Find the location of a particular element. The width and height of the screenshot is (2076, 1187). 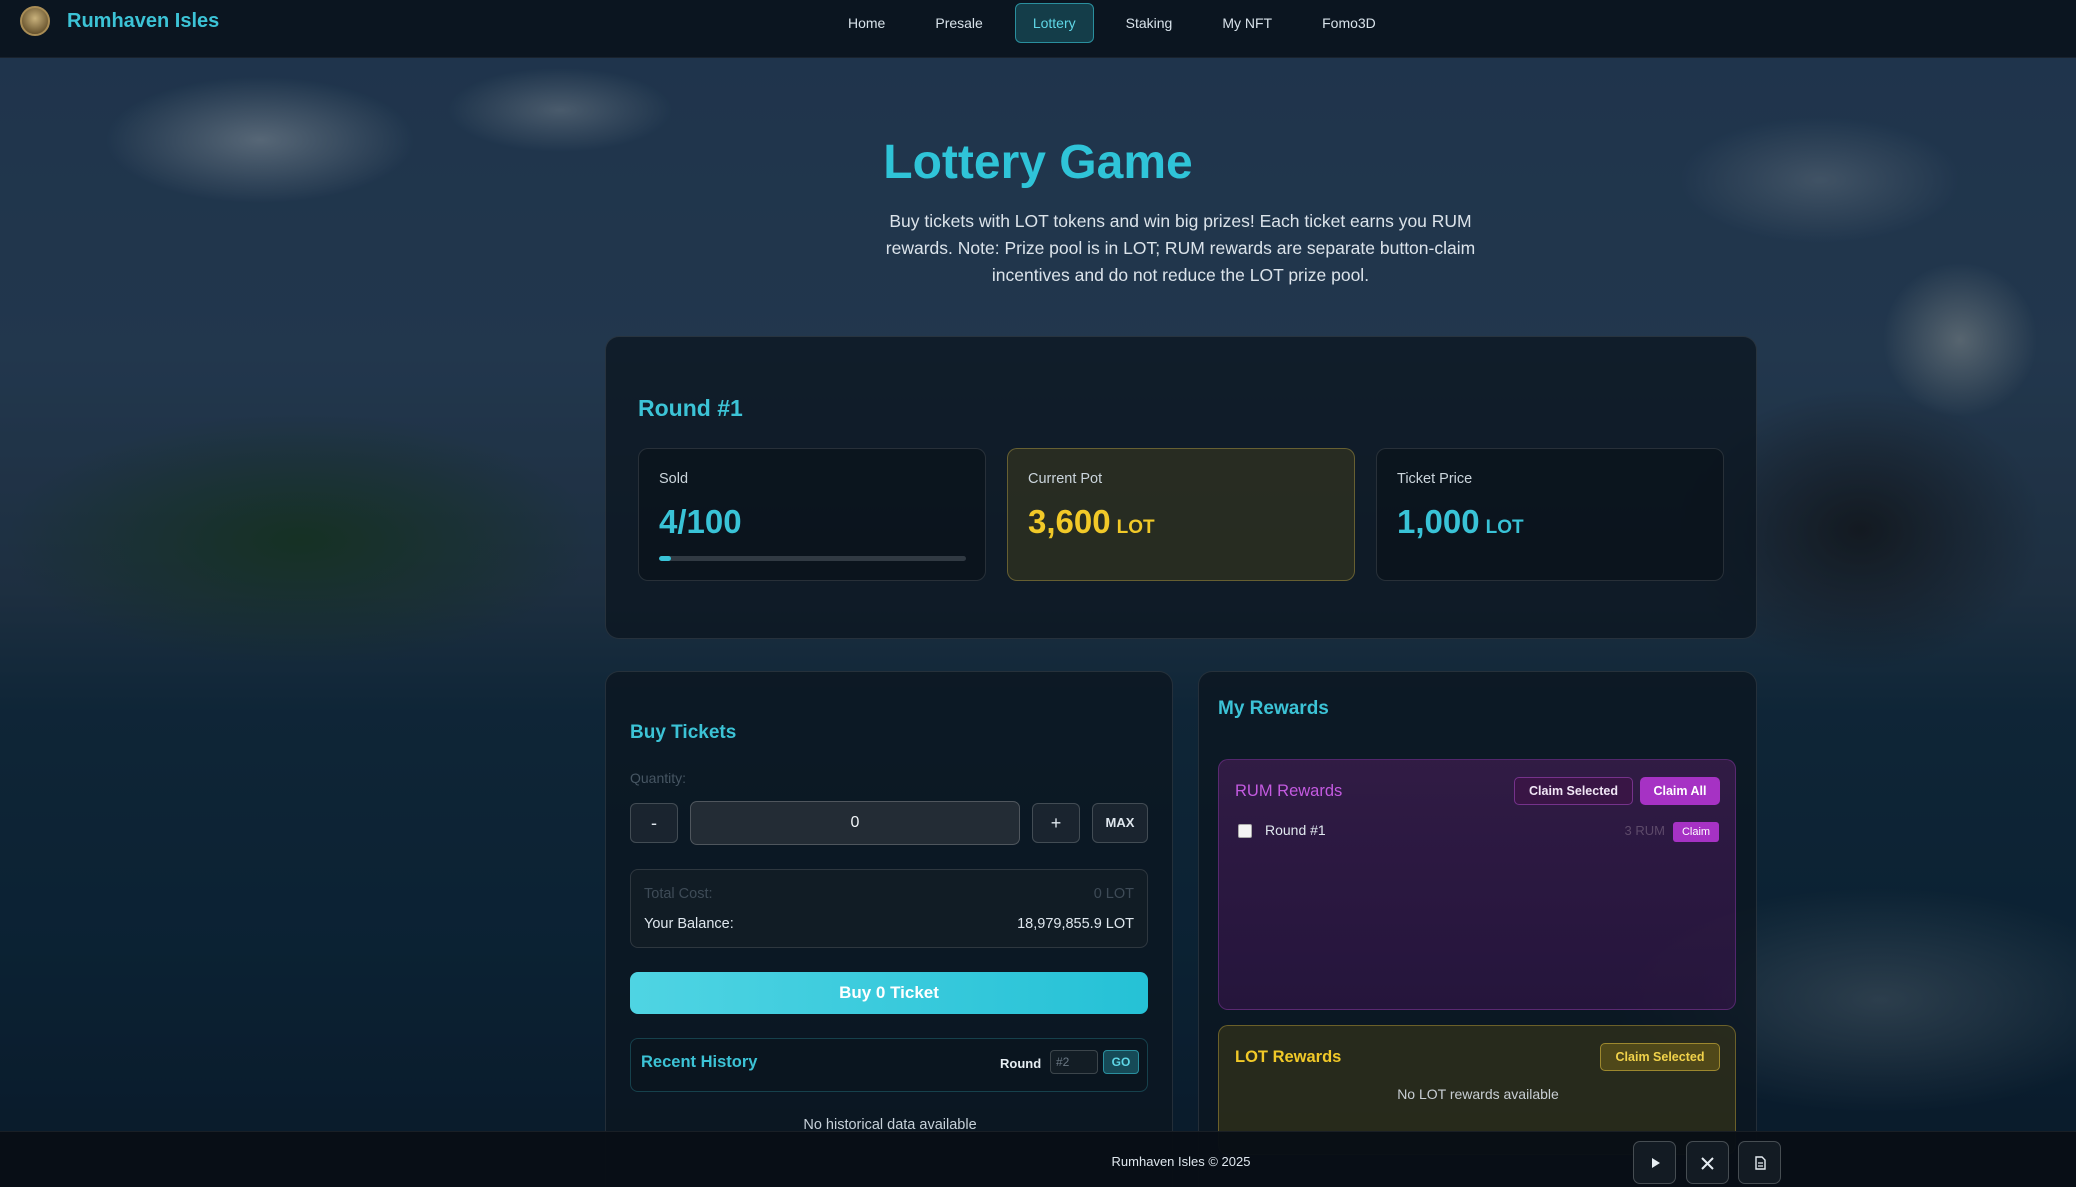

balance-value: 18,979,855.9 LOT is located at coordinates (1075, 924).